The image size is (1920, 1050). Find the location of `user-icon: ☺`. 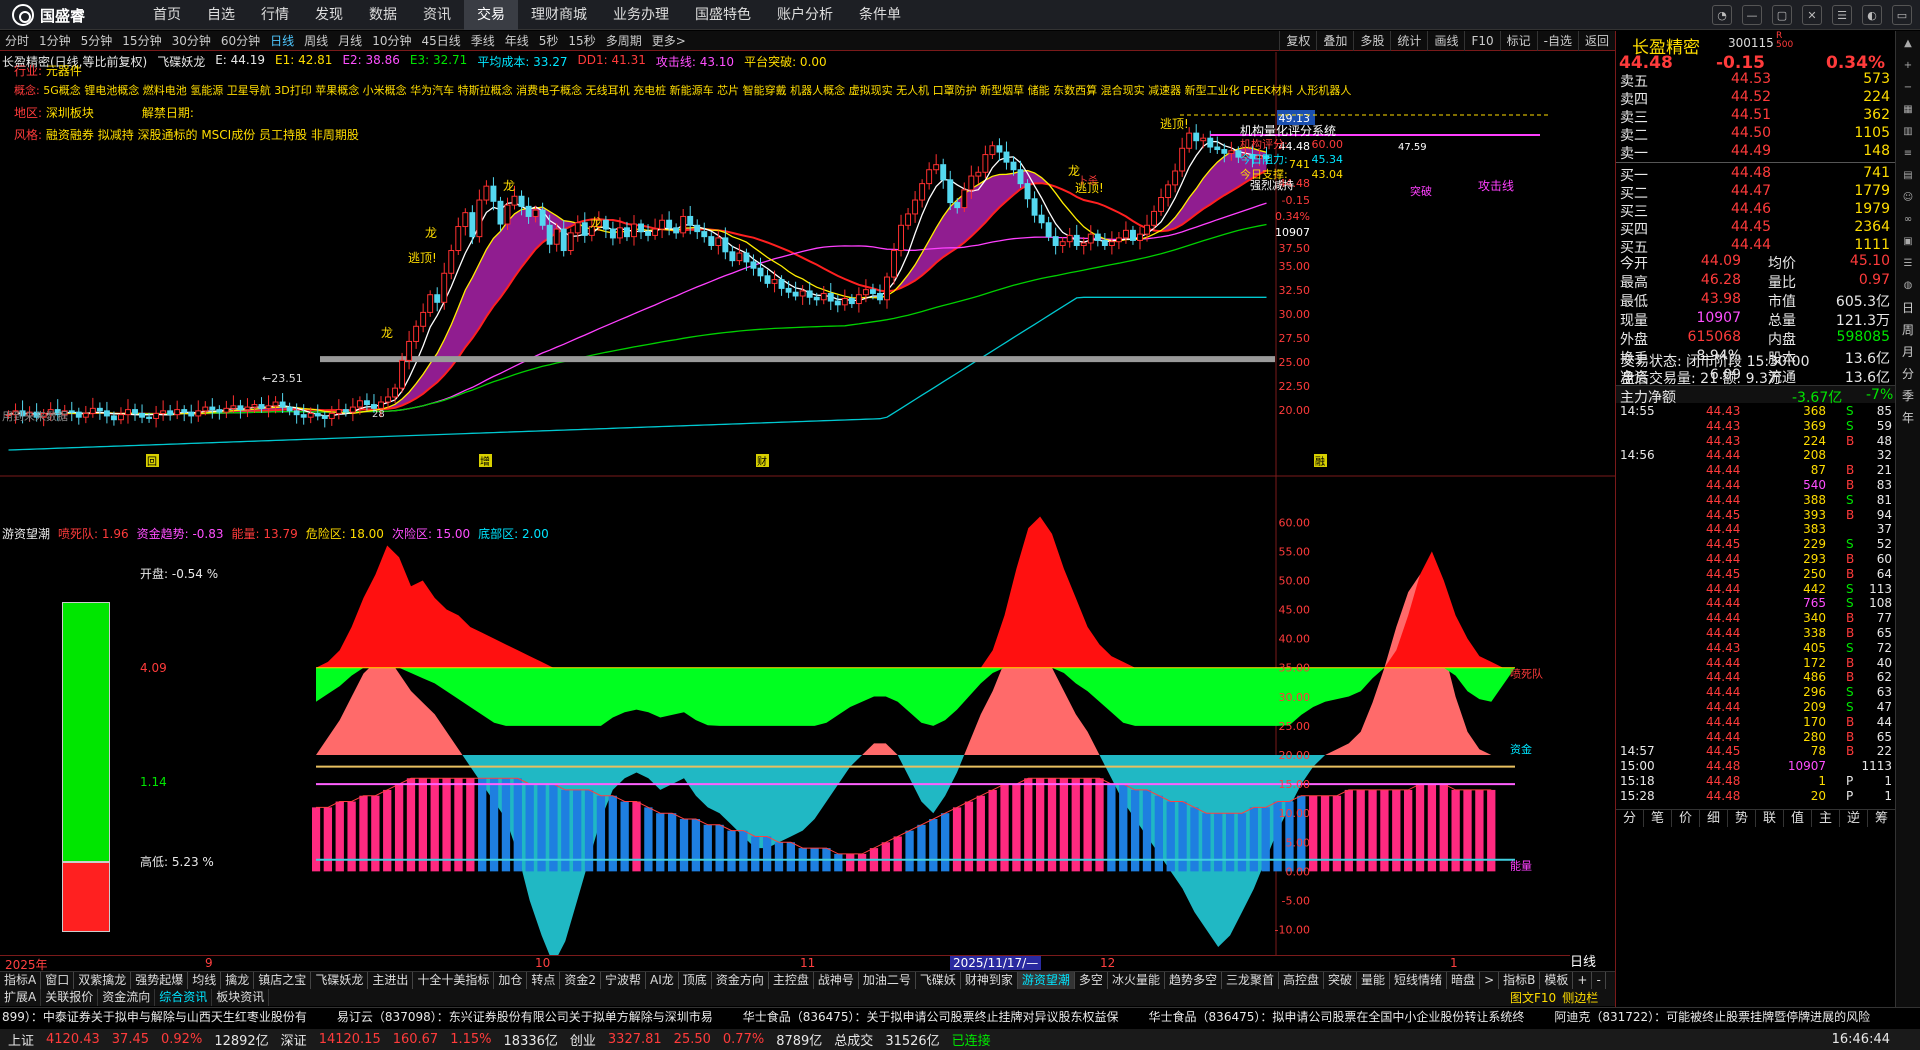

user-icon: ☺ is located at coordinates (1908, 198).